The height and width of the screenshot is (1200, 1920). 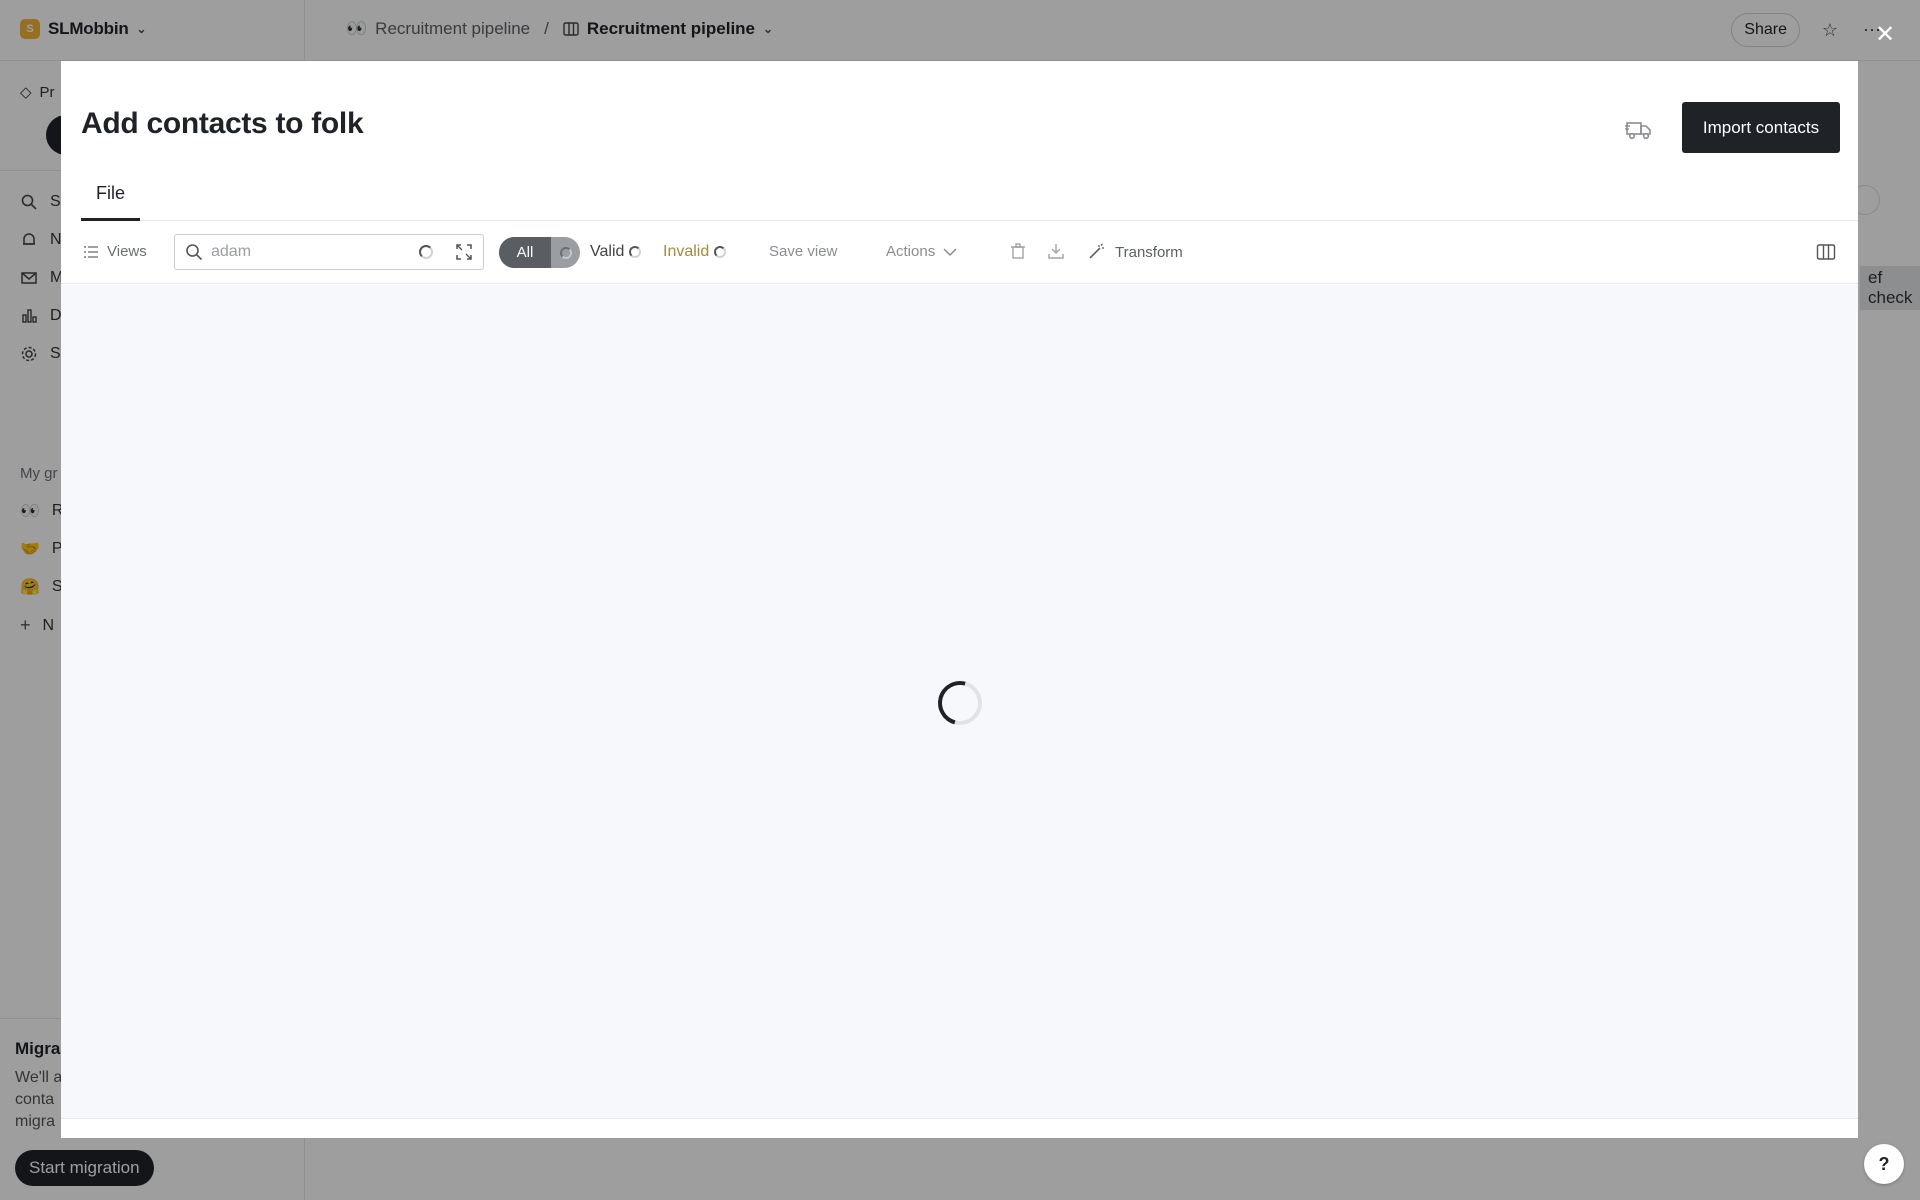 I want to click on truck-icon, so click(x=1639, y=129).